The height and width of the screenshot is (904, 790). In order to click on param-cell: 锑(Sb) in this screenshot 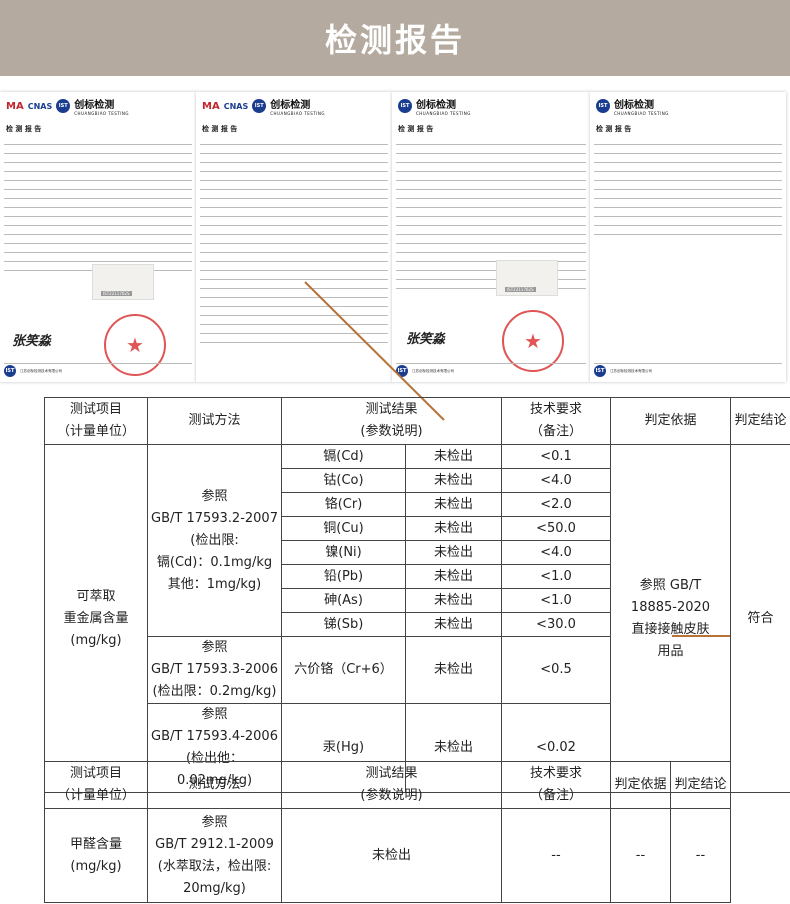, I will do `click(343, 624)`.